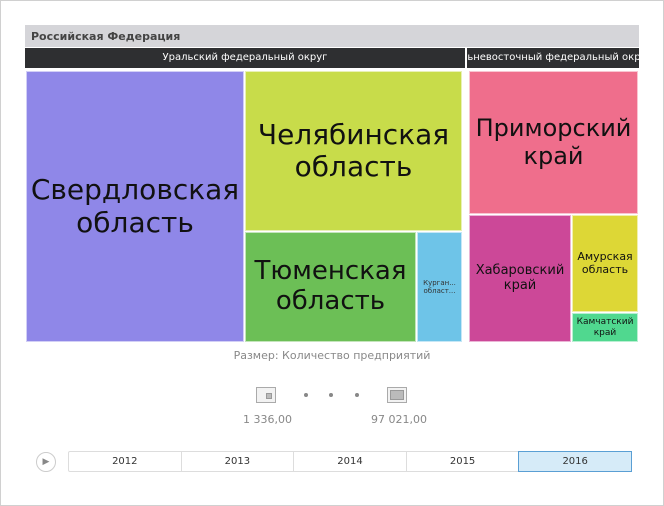 Image resolution: width=664 pixels, height=506 pixels. I want to click on size-max-value: 97 021,00, so click(399, 419).